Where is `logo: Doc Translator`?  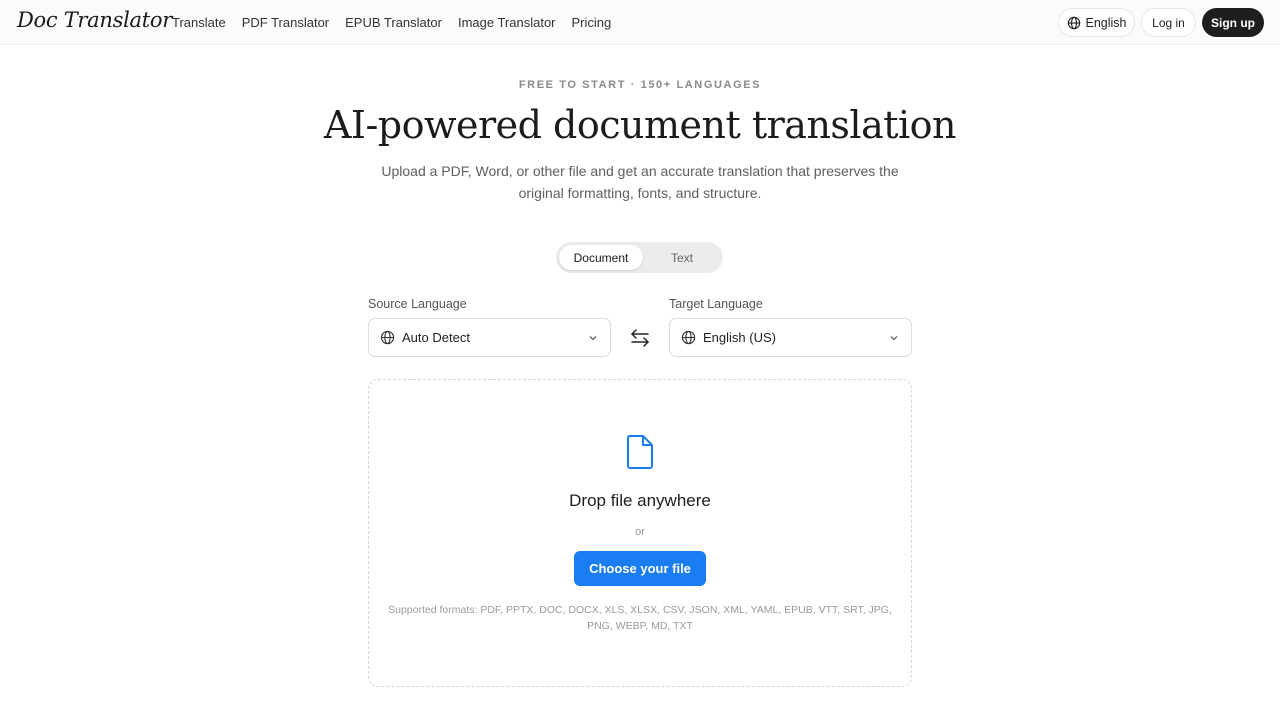 logo: Doc Translator is located at coordinates (94, 20).